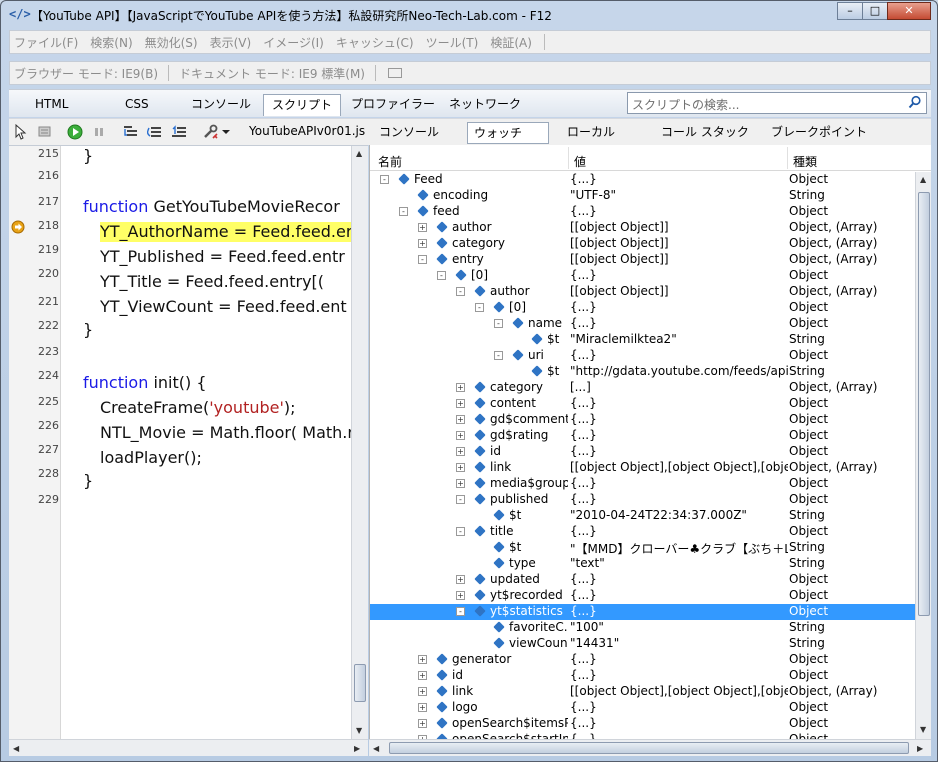 Image resolution: width=938 pixels, height=762 pixels. I want to click on tab-script: スクリプト, so click(302, 105).